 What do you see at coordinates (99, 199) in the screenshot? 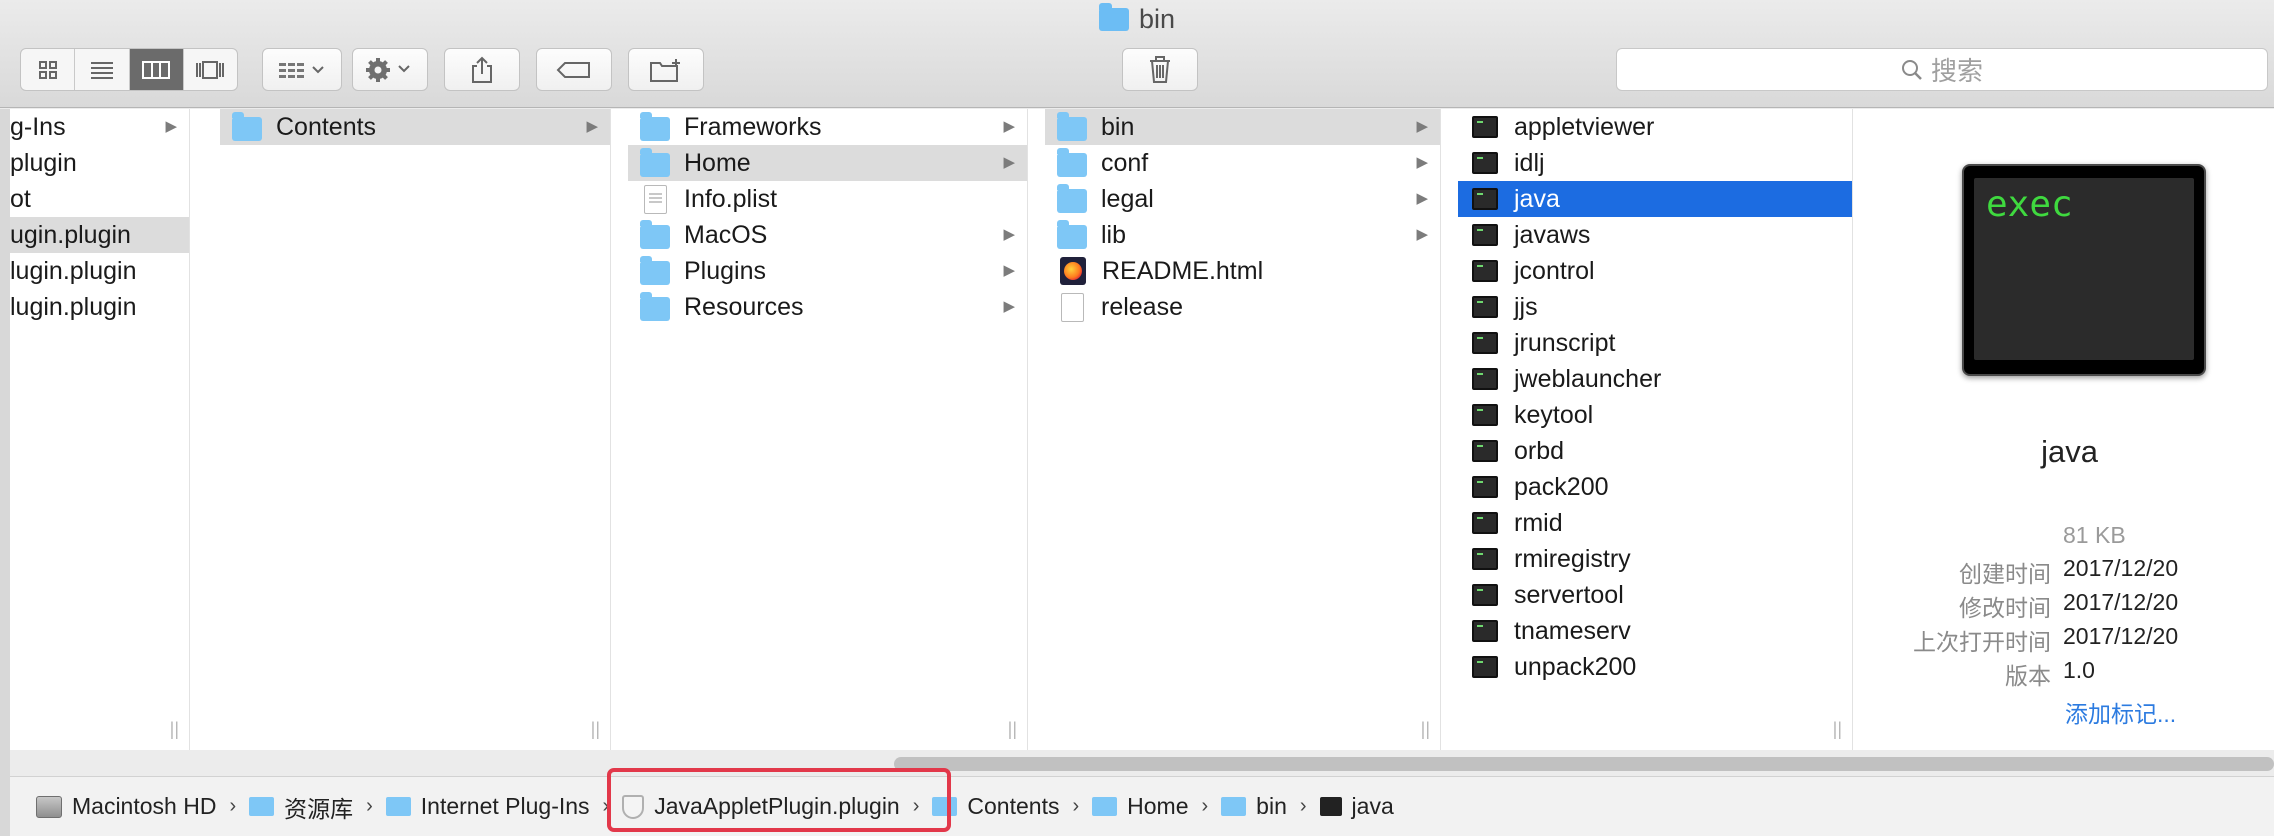
I see `list-item: ot` at bounding box center [99, 199].